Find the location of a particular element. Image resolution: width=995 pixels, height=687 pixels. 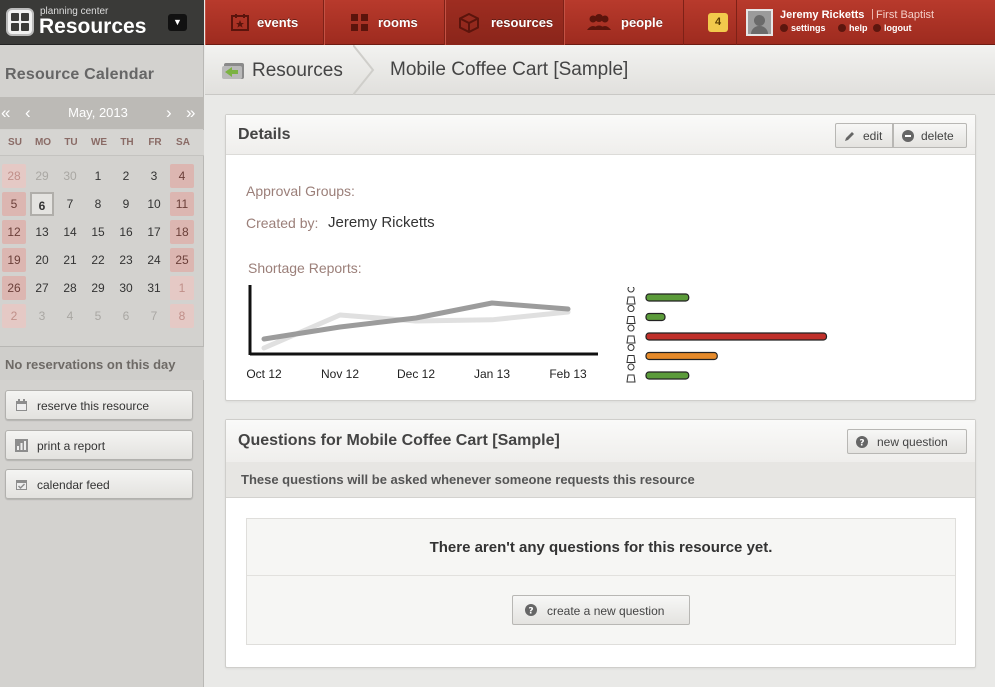

calendar-day: 15 is located at coordinates (98, 232).